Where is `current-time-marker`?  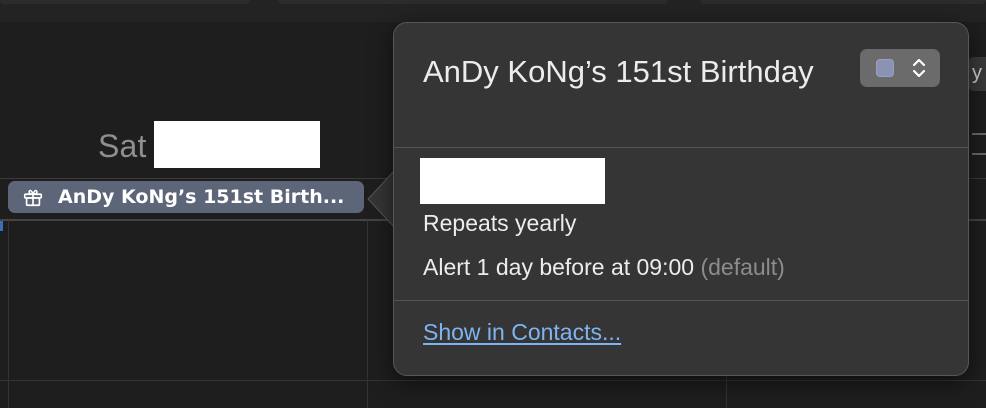
current-time-marker is located at coordinates (1, 226).